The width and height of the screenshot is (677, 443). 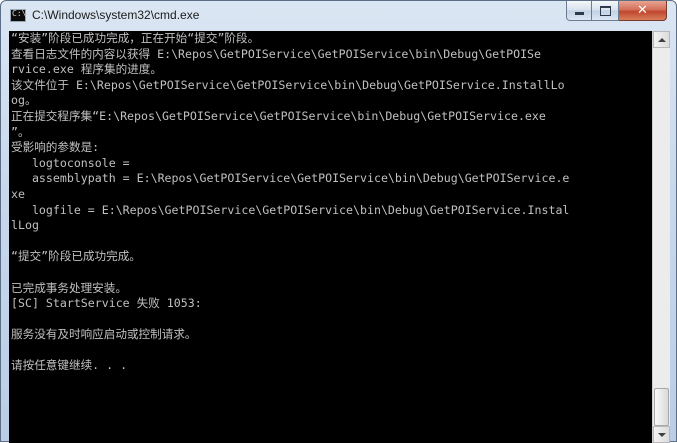 What do you see at coordinates (18, 193) in the screenshot?
I see `console-line: xe` at bounding box center [18, 193].